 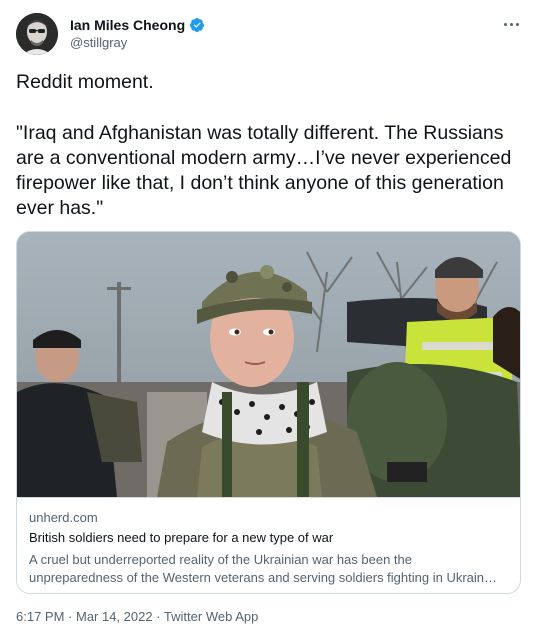 I want to click on author-name: Ian Miles Cheong, so click(x=127, y=25).